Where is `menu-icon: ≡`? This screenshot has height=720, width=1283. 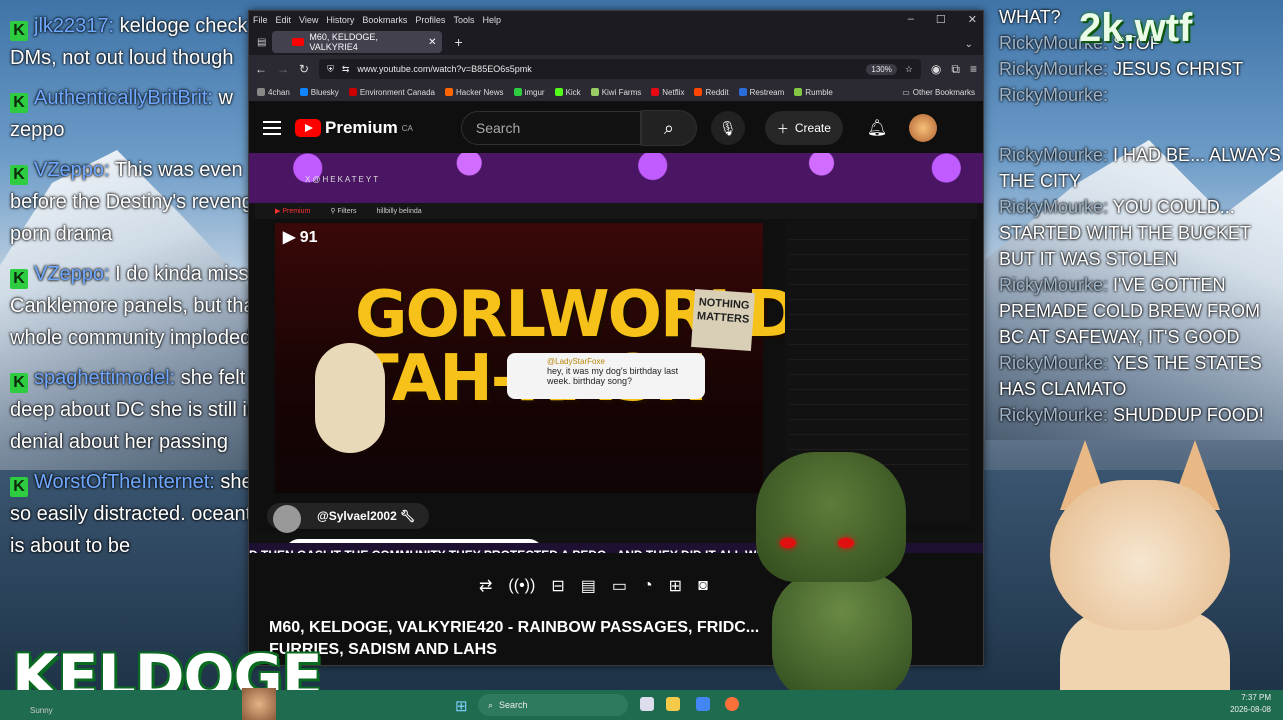
menu-icon: ≡ is located at coordinates (973, 69).